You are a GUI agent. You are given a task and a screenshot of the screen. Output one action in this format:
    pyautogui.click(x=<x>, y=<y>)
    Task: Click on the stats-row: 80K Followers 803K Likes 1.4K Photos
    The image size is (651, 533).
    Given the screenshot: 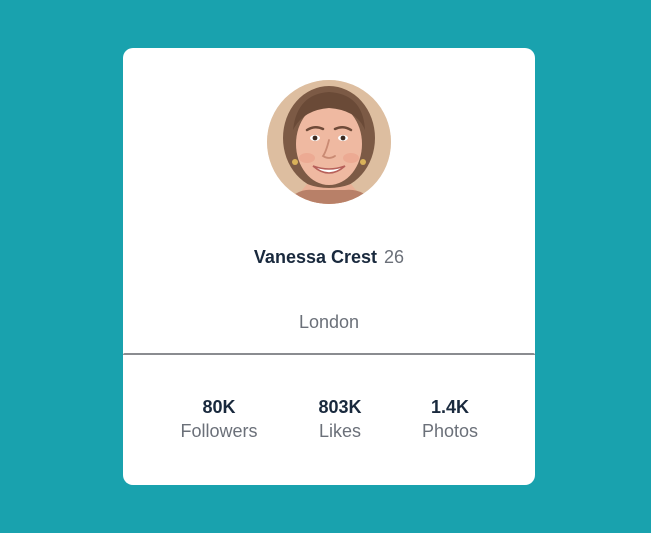 What is the action you would take?
    pyautogui.click(x=329, y=421)
    